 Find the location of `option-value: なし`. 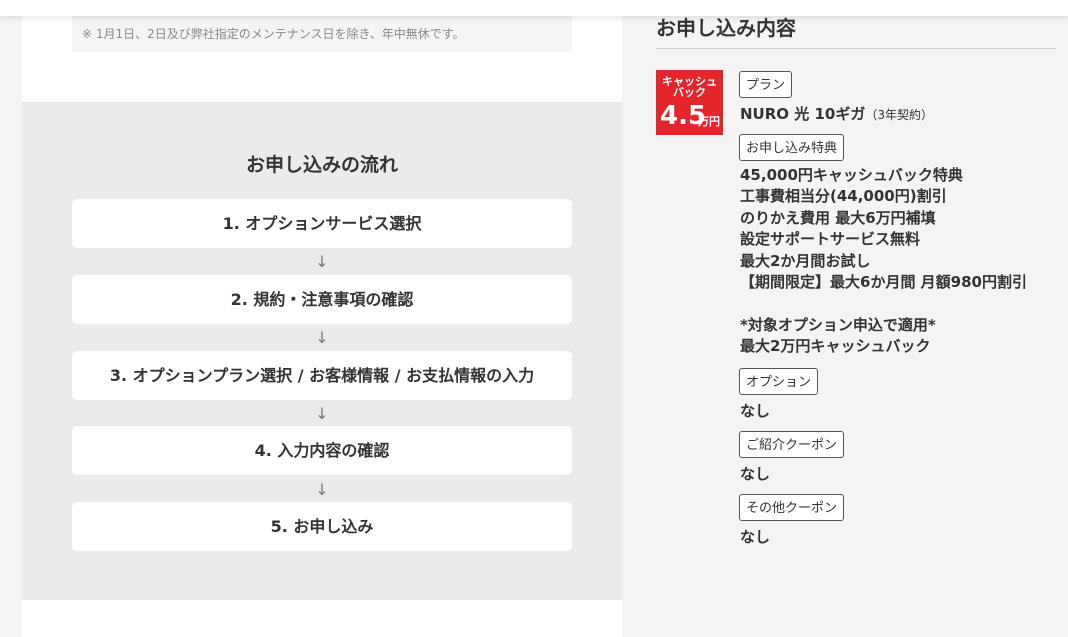

option-value: なし is located at coordinates (755, 411).